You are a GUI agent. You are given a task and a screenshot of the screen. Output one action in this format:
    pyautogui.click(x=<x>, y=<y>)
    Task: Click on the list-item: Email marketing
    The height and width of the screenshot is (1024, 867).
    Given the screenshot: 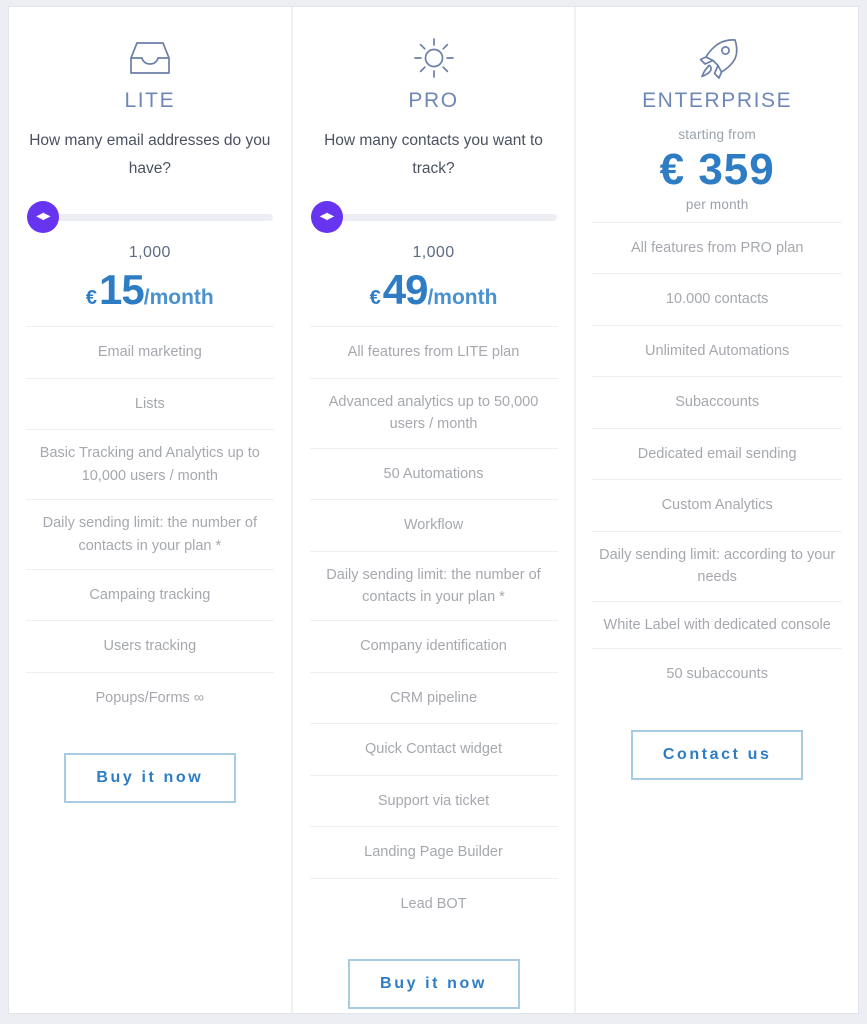 What is the action you would take?
    pyautogui.click(x=149, y=351)
    